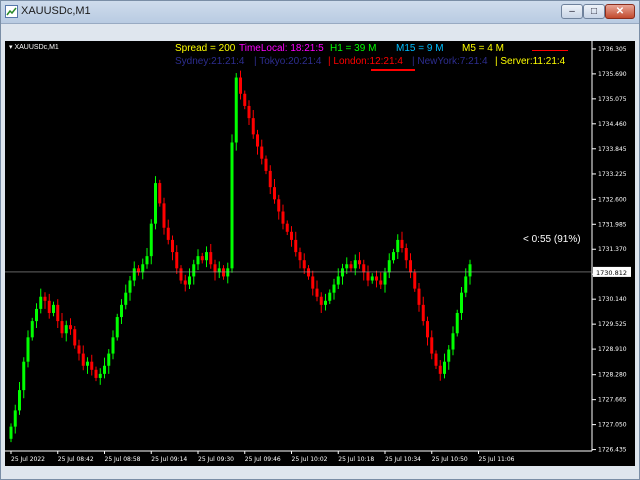 This screenshot has height=480, width=640. I want to click on m15-readout: M15 = 9 M, so click(420, 48).